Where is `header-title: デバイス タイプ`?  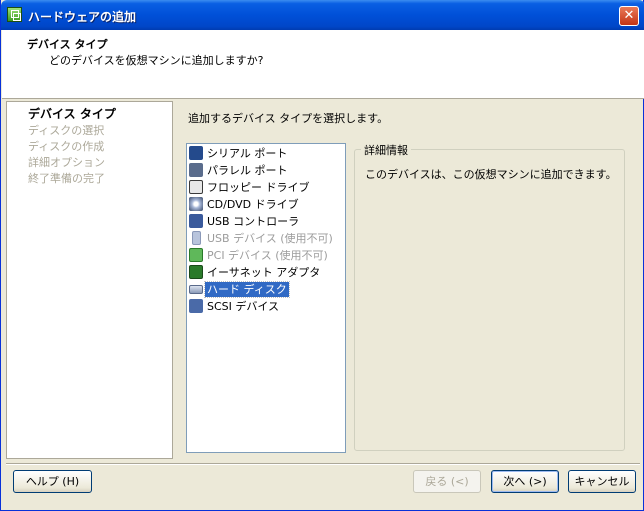 header-title: デバイス タイプ is located at coordinates (67, 44).